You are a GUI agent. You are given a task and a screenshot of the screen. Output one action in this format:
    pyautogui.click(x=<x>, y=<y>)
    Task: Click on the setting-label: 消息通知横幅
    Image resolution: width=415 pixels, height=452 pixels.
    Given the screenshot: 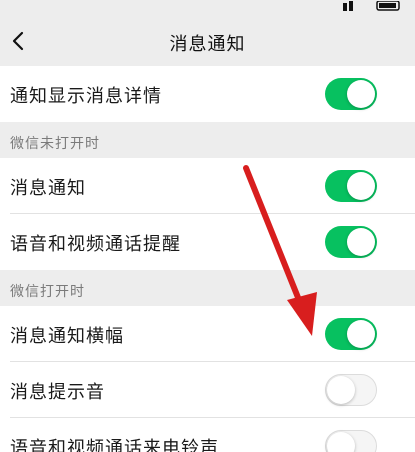 What is the action you would take?
    pyautogui.click(x=67, y=336)
    